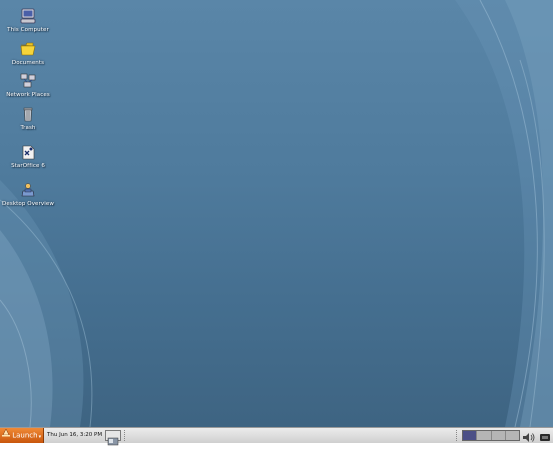  What do you see at coordinates (28, 114) in the screenshot?
I see `trash-icon` at bounding box center [28, 114].